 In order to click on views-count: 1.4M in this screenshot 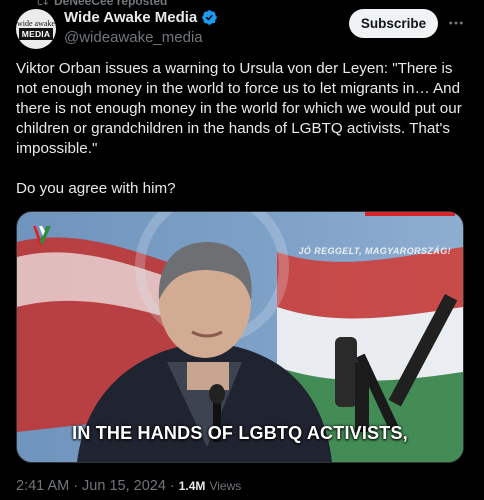, I will do `click(192, 486)`.